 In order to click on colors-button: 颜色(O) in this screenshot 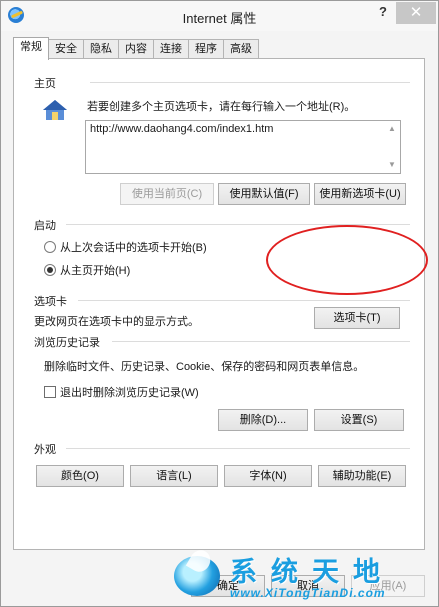, I will do `click(80, 476)`.